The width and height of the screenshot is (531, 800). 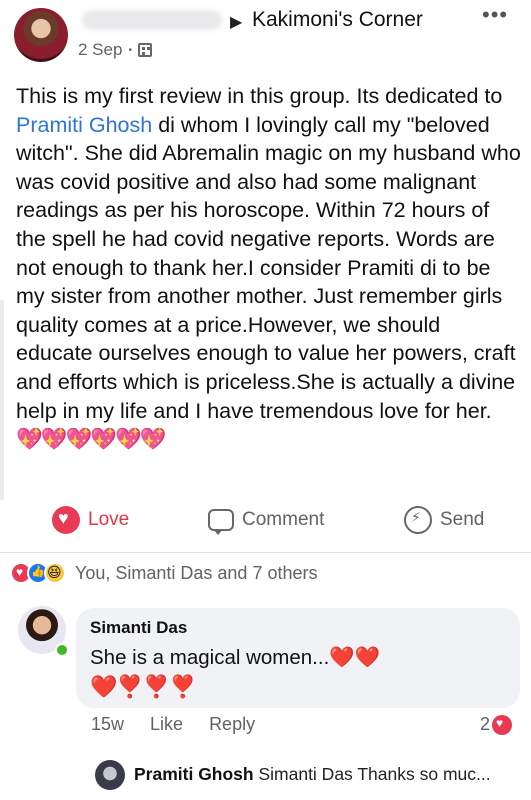 I want to click on comment-button: Comment, so click(x=266, y=522).